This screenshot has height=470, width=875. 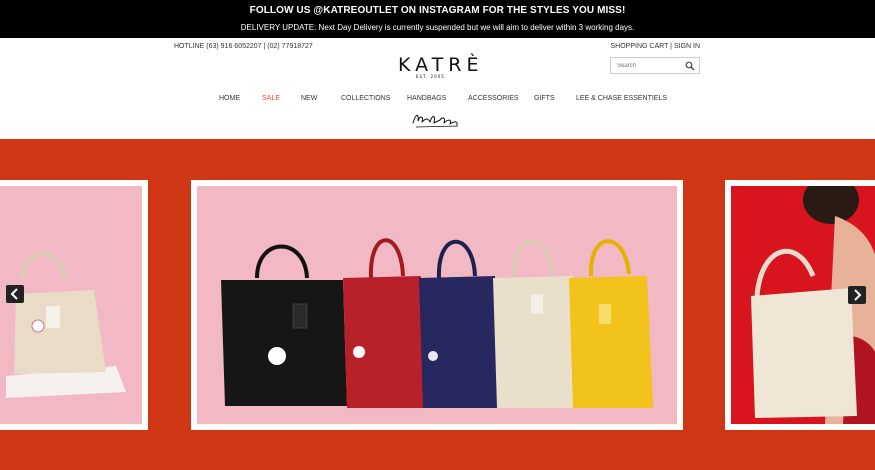 I want to click on chevron-right-icon, so click(x=858, y=295).